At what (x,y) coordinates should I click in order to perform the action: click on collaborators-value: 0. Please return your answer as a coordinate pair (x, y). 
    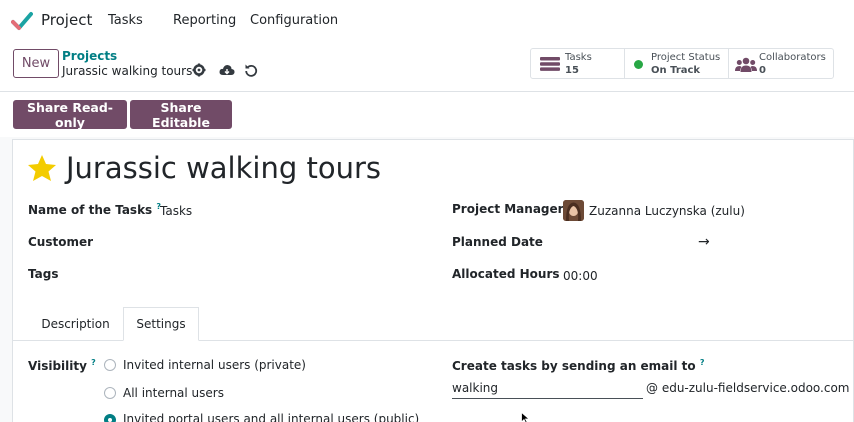
    Looking at the image, I should click on (762, 70).